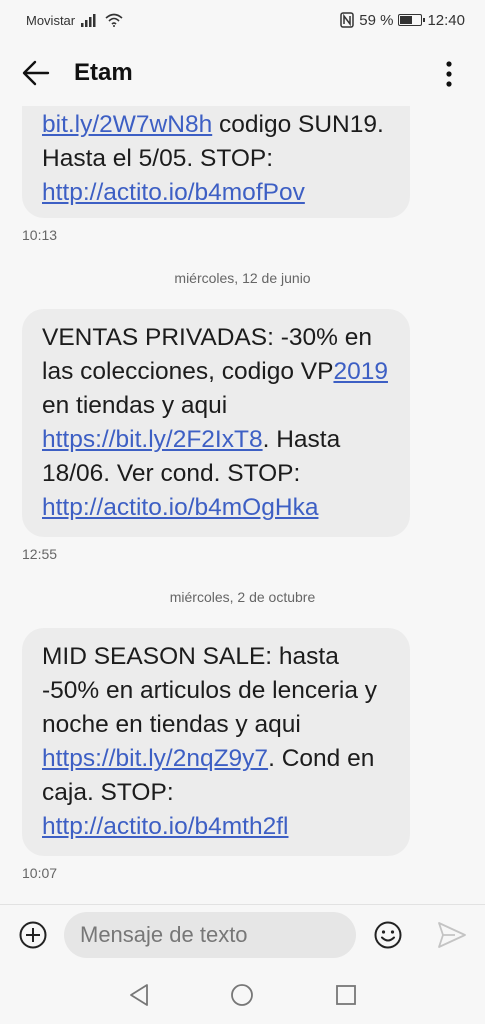  I want to click on status-time: 12:40, so click(446, 20).